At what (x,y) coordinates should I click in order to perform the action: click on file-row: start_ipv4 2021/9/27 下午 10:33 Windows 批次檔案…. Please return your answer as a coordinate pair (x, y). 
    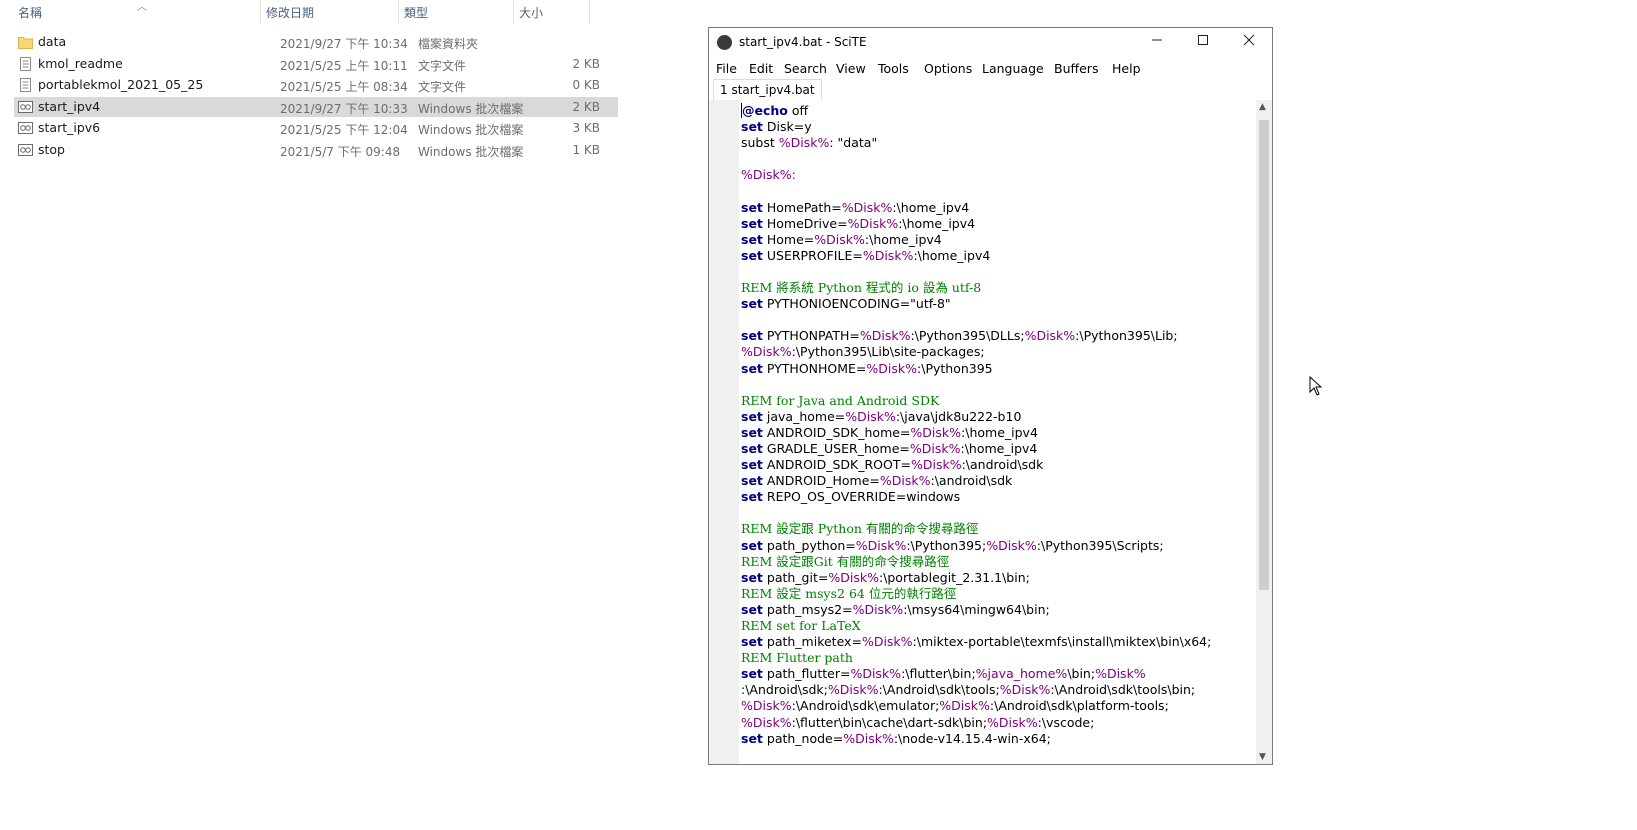
    Looking at the image, I should click on (316, 106).